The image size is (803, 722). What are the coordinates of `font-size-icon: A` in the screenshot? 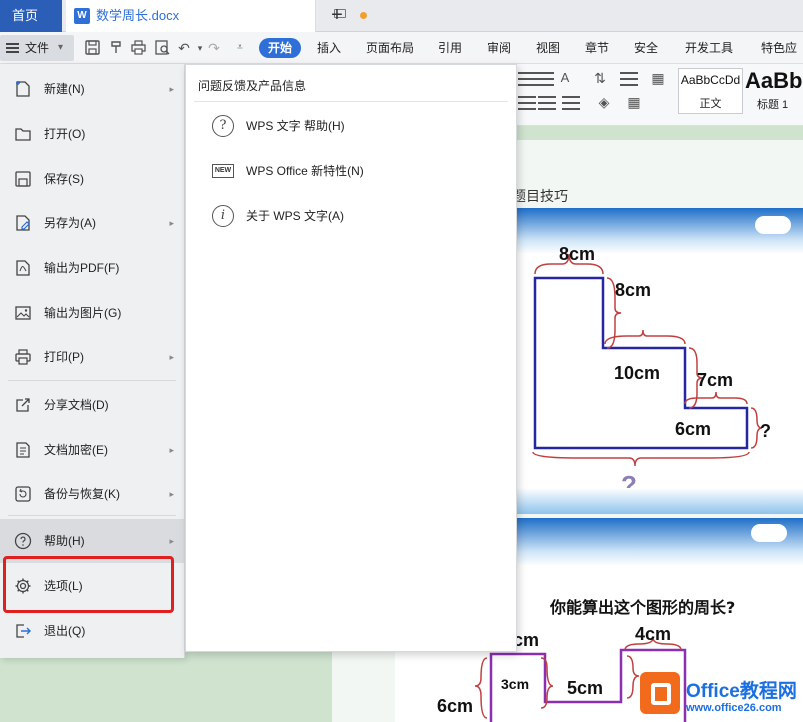 It's located at (565, 78).